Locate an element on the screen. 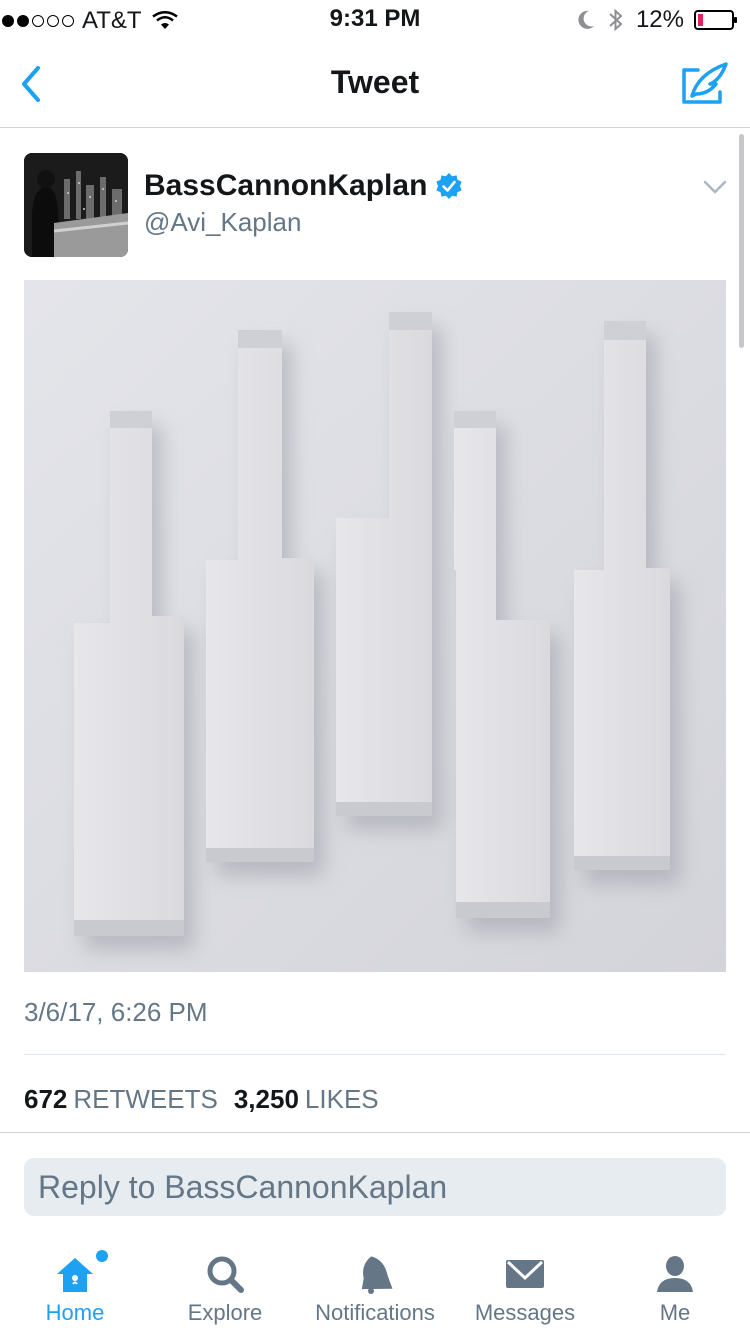 This screenshot has width=750, height=1334. reply-input: Reply to BassCannonKaplan is located at coordinates (375, 1187).